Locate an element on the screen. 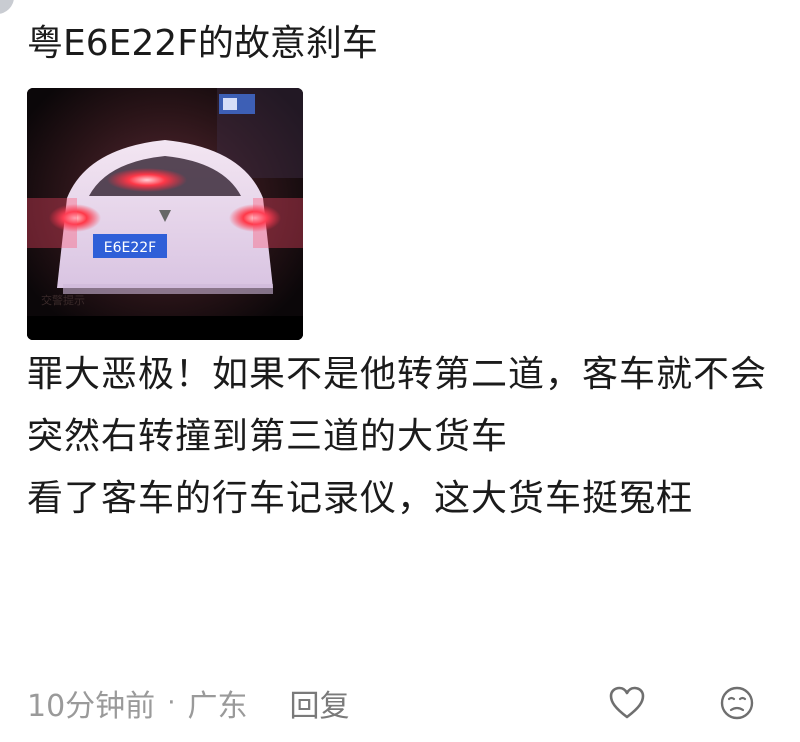 Image resolution: width=800 pixels, height=742 pixels. comment-paragraph-1: 罪大恶极！如果不是他转第二道，客车就不会突然右转撞到第三道的大货车 is located at coordinates (397, 405).